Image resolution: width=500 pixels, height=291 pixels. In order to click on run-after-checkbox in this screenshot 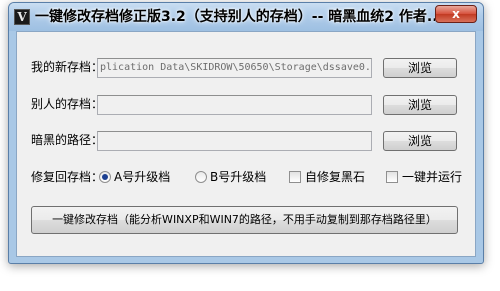, I will do `click(392, 177)`.